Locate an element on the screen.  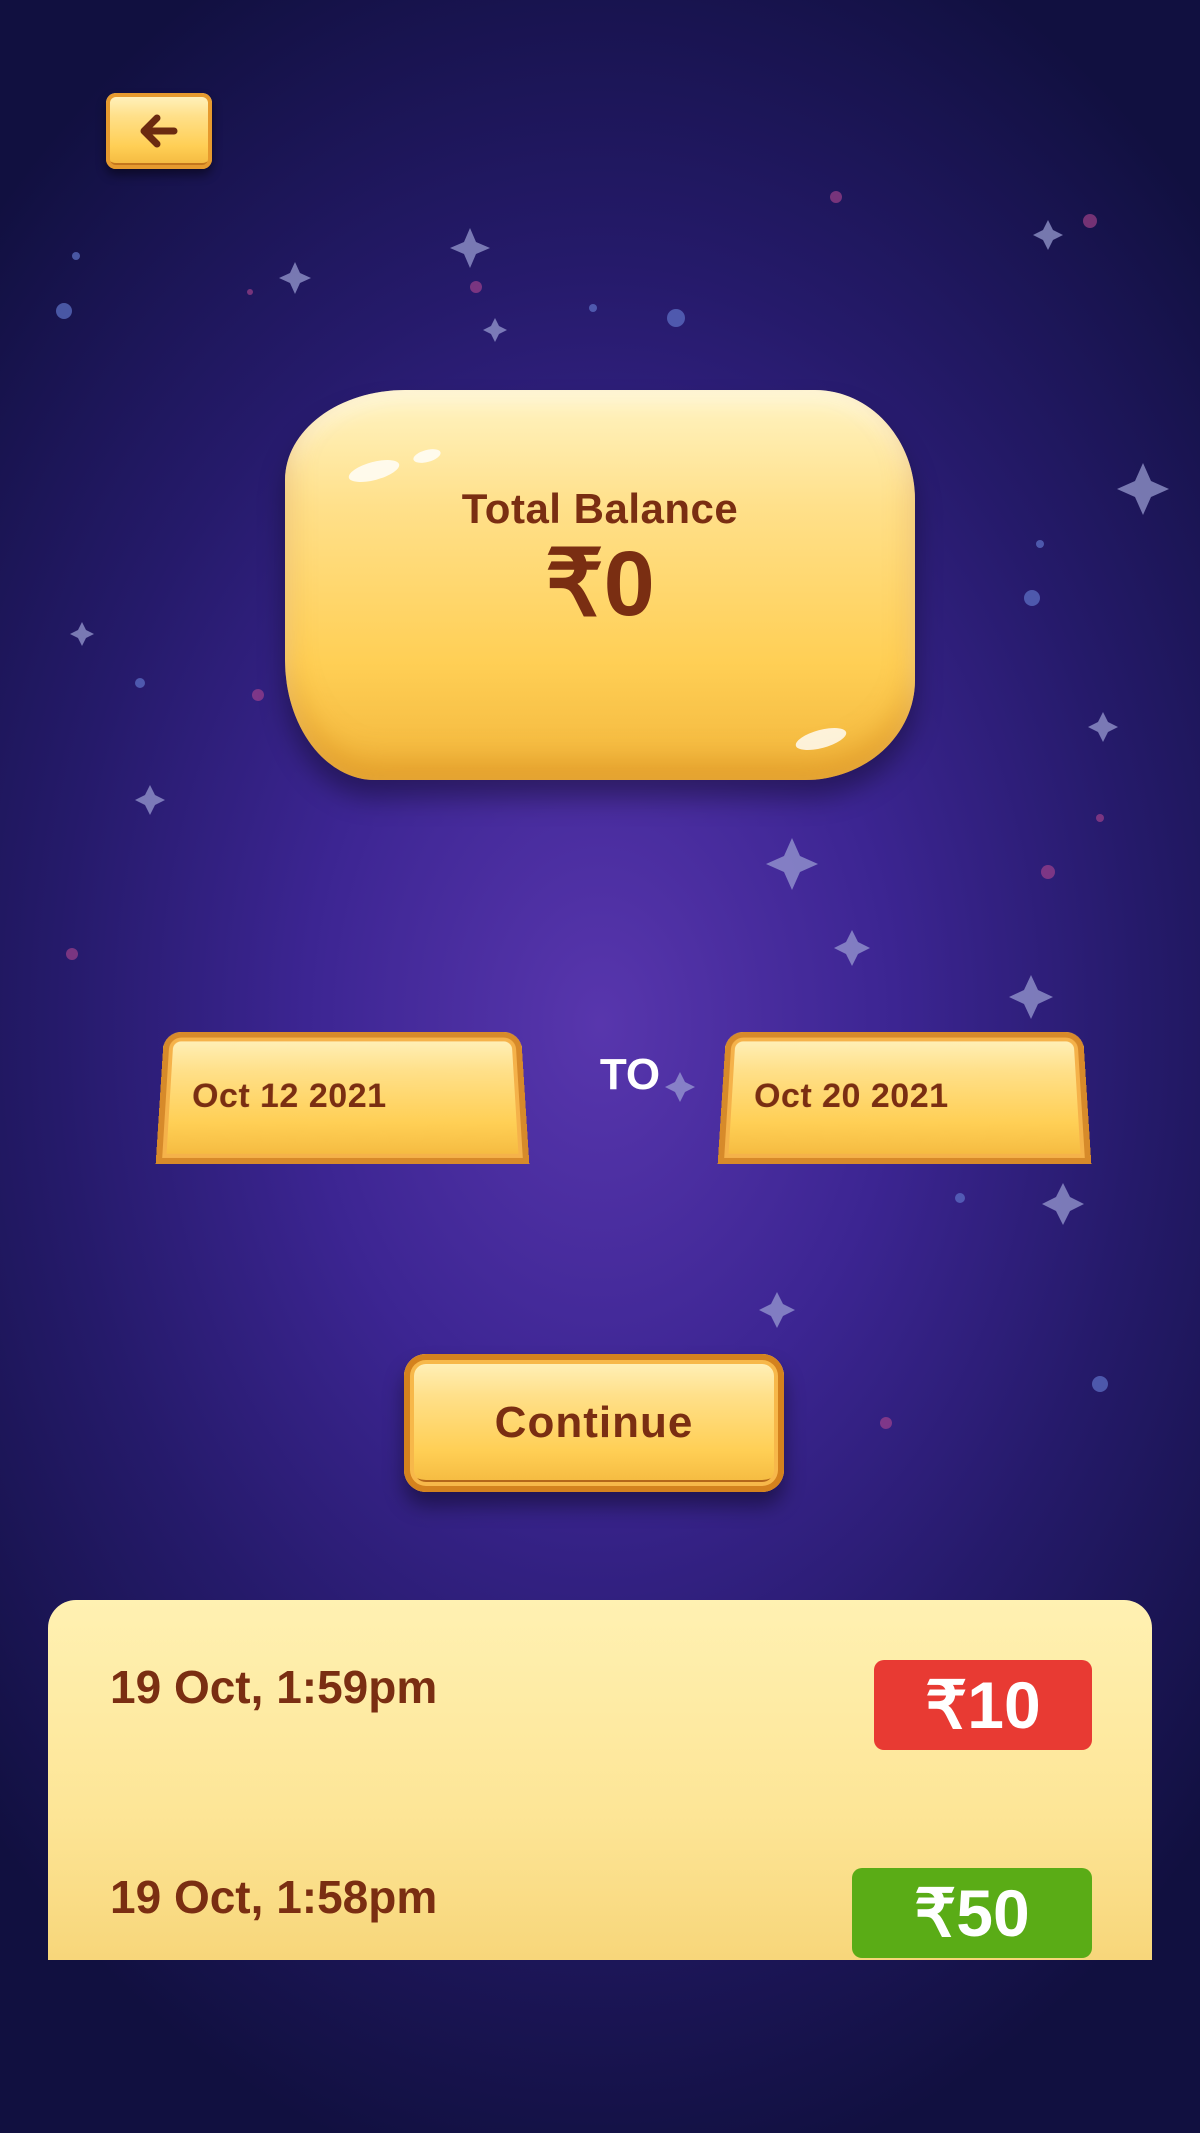
continue-label: Continue is located at coordinates (594, 1422).